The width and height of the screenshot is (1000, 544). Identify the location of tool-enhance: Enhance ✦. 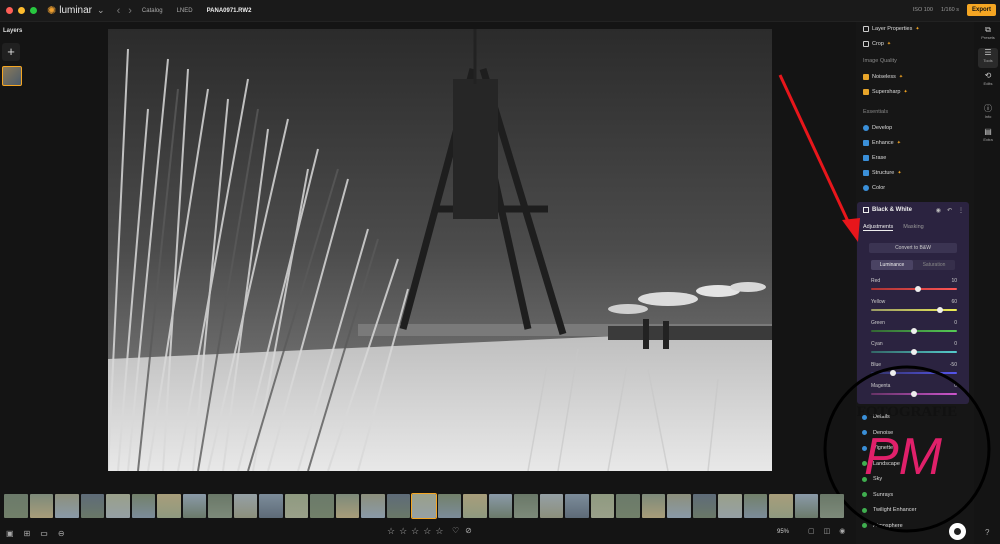
(882, 143).